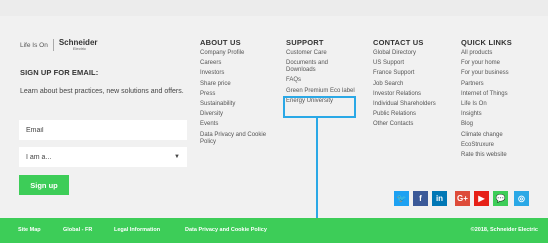  What do you see at coordinates (103, 130) in the screenshot?
I see `email-field` at bounding box center [103, 130].